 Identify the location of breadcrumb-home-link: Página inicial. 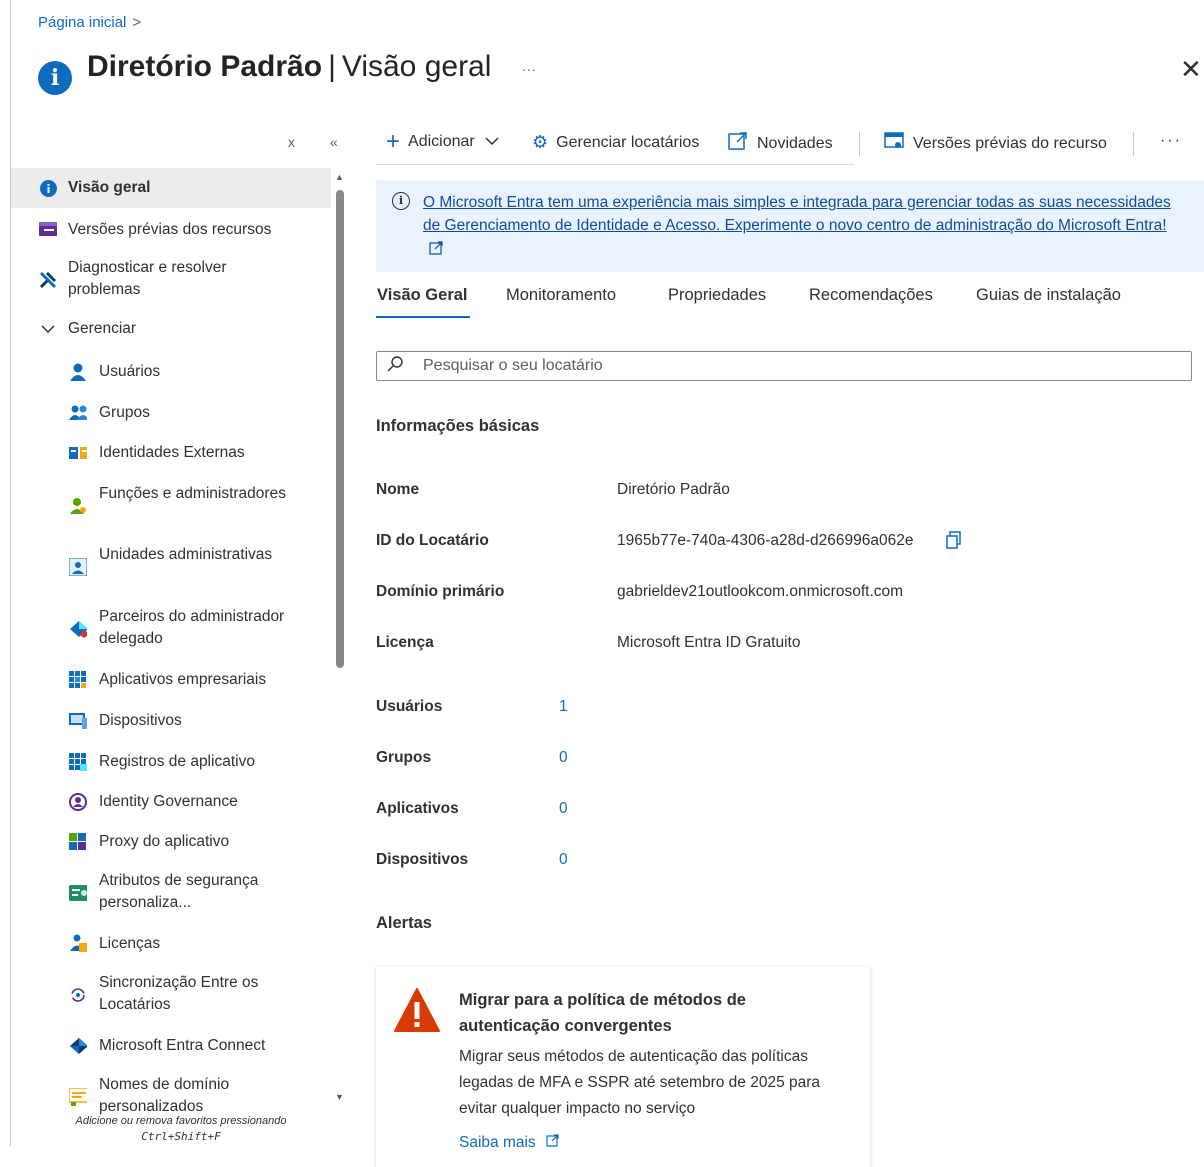
(82, 22).